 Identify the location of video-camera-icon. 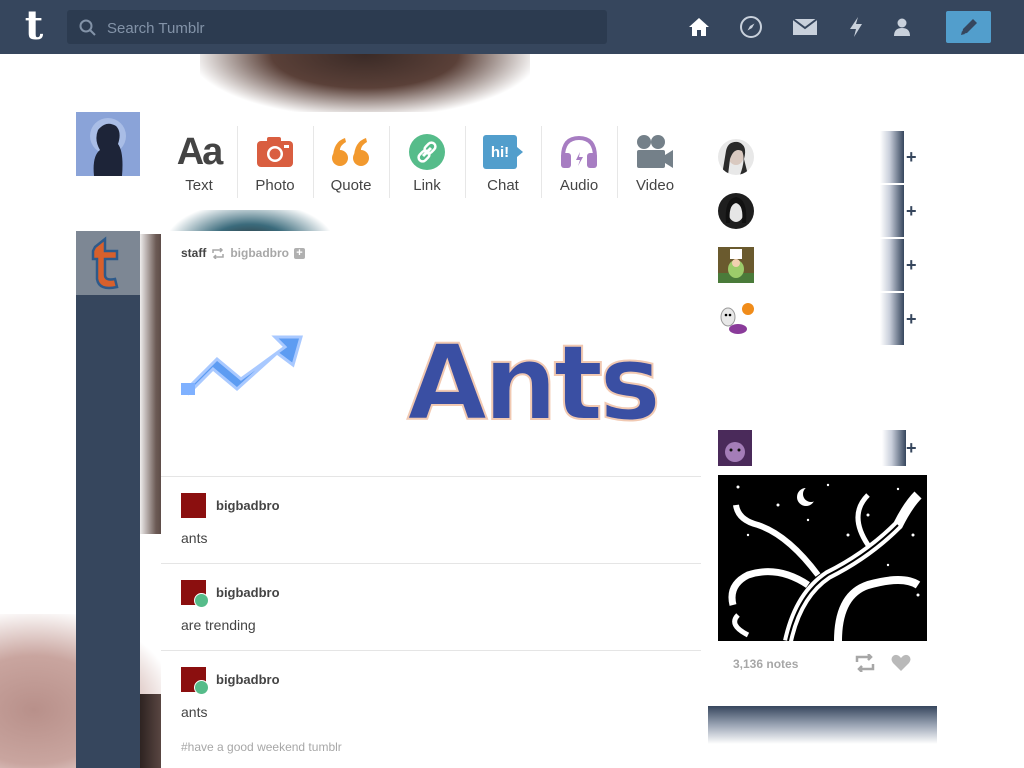
(655, 151).